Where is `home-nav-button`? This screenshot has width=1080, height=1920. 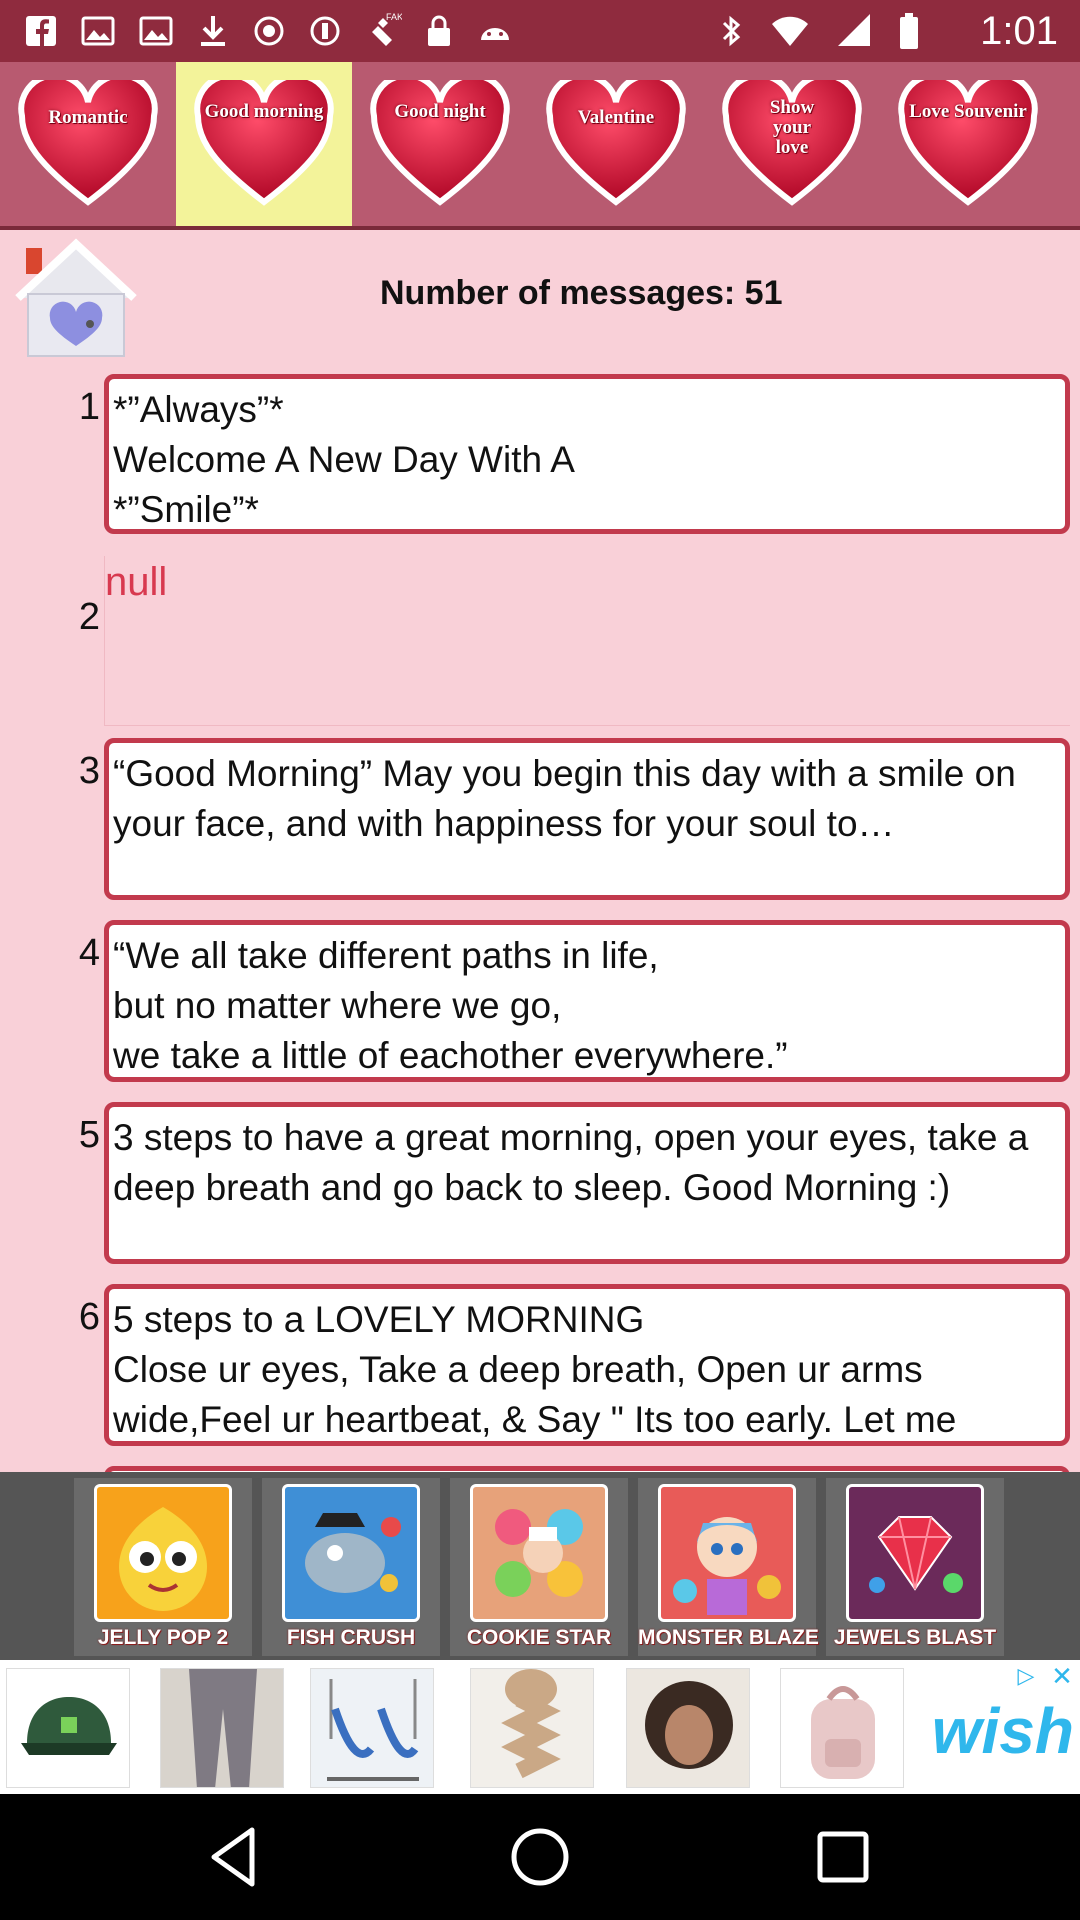 home-nav-button is located at coordinates (540, 1857).